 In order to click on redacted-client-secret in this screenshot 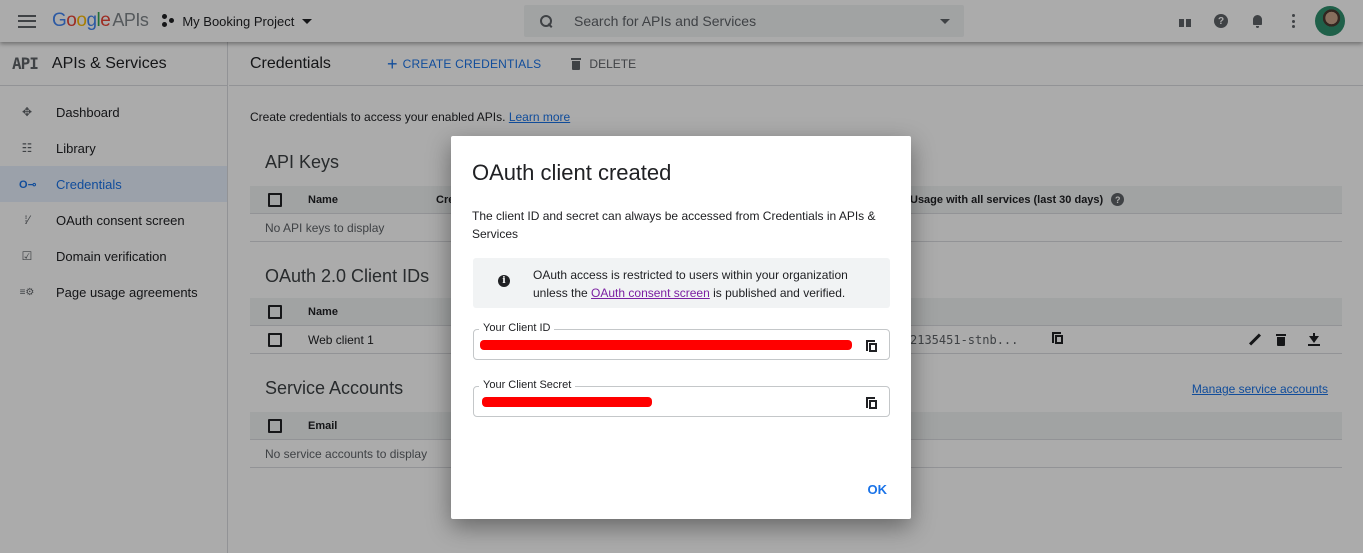, I will do `click(567, 402)`.